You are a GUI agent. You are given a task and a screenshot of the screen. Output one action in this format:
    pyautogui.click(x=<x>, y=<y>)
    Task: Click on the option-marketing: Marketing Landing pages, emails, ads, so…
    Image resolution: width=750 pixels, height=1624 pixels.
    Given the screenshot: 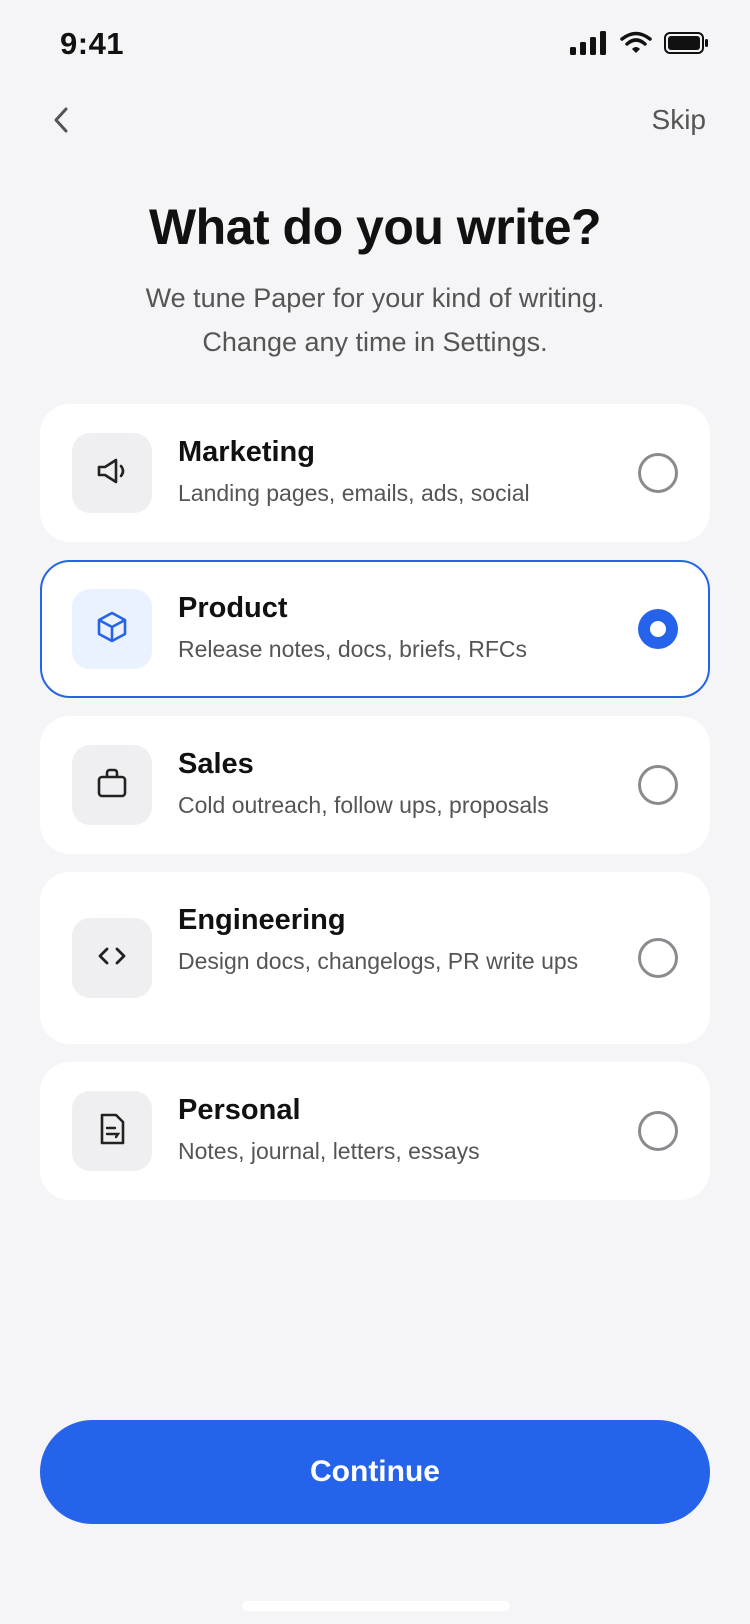 What is the action you would take?
    pyautogui.click(x=375, y=473)
    